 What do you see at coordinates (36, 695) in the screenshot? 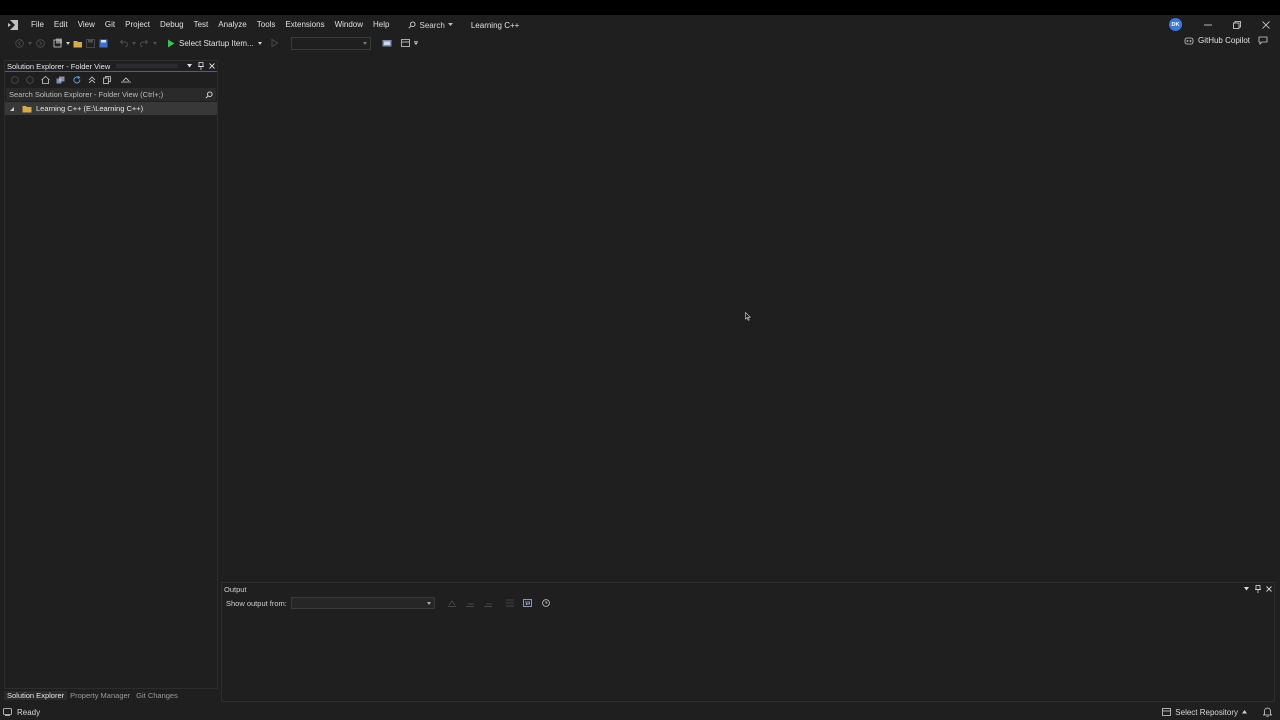
I see `tab-solution-explorer: Solution Explorer` at bounding box center [36, 695].